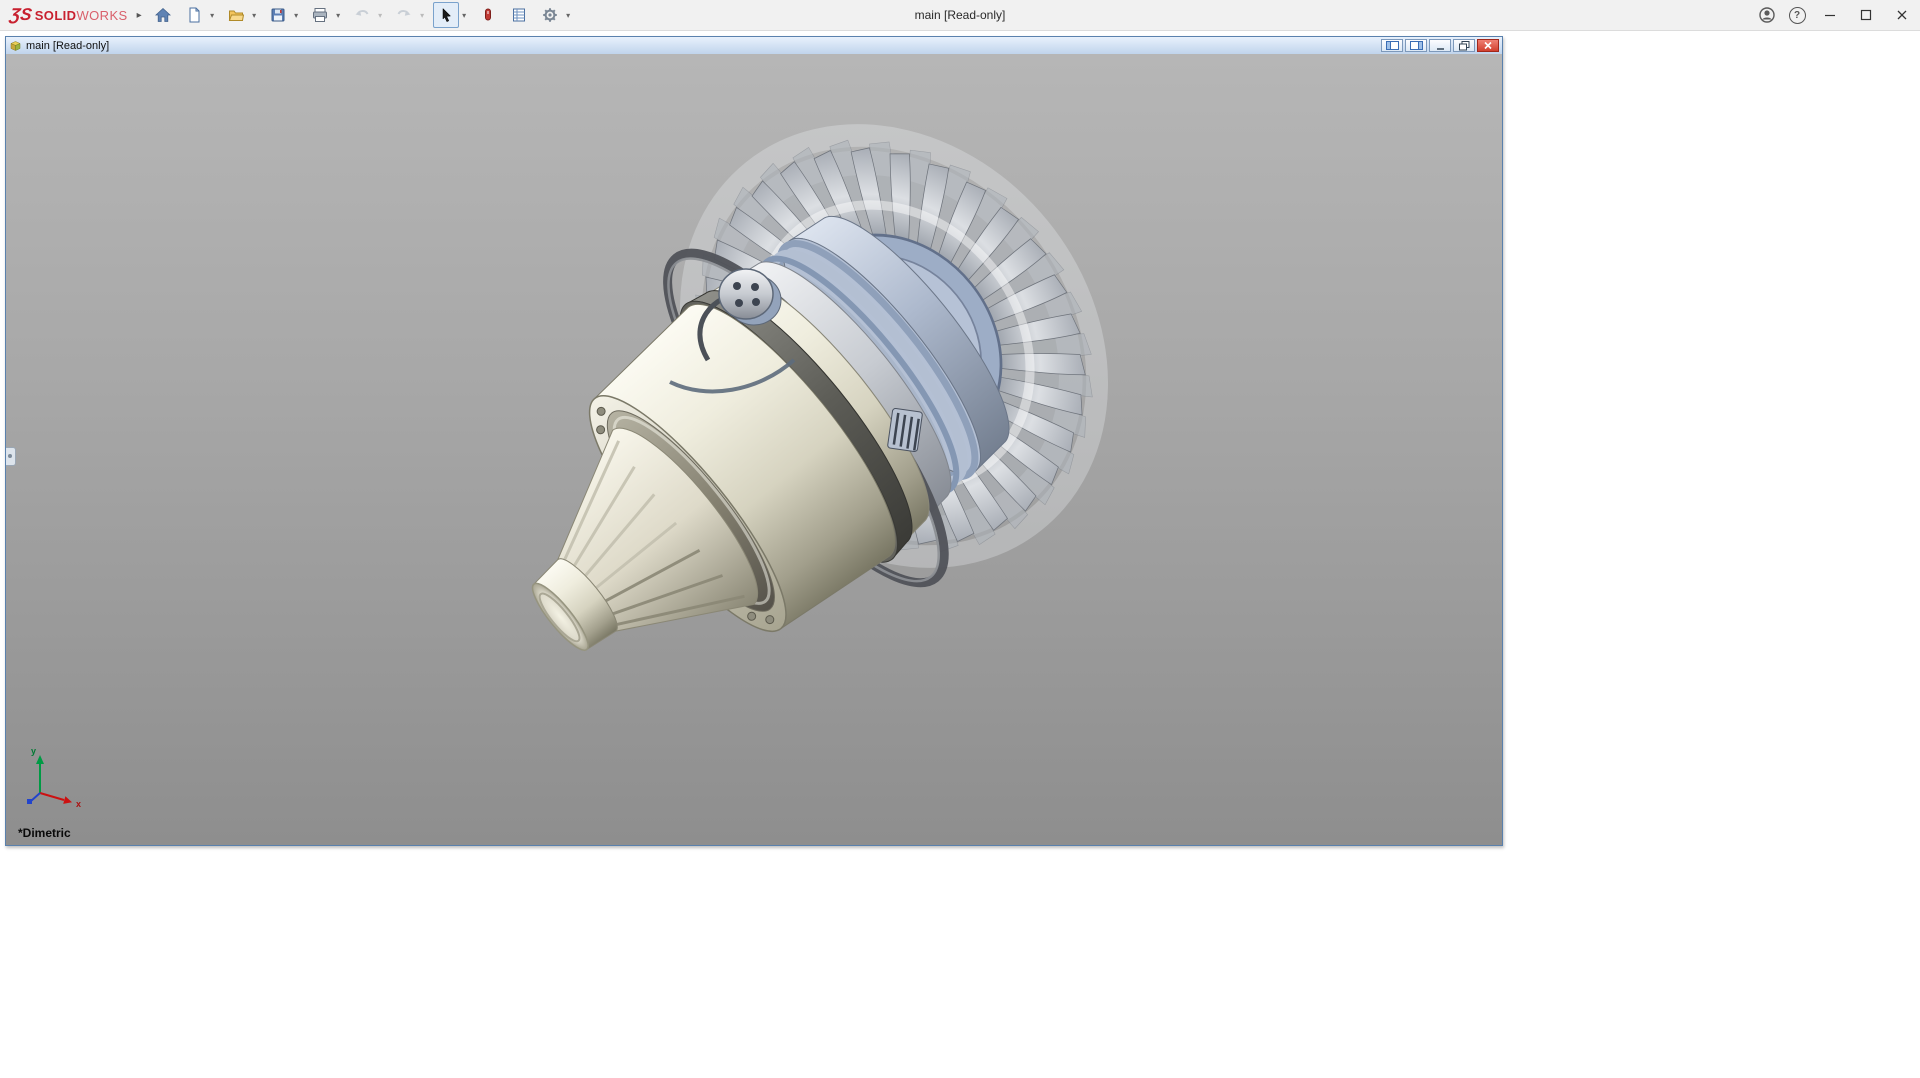  I want to click on options-button, so click(550, 15).